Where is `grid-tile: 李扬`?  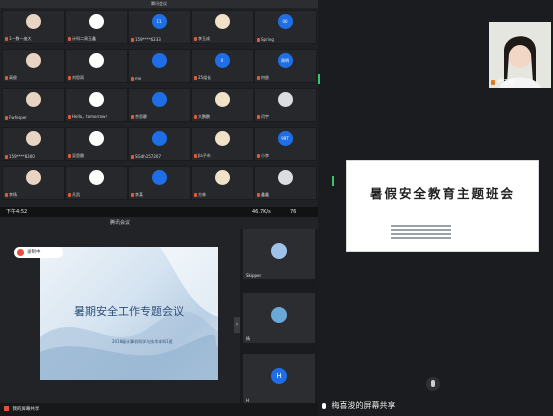
grid-tile: 李扬 is located at coordinates (33, 183).